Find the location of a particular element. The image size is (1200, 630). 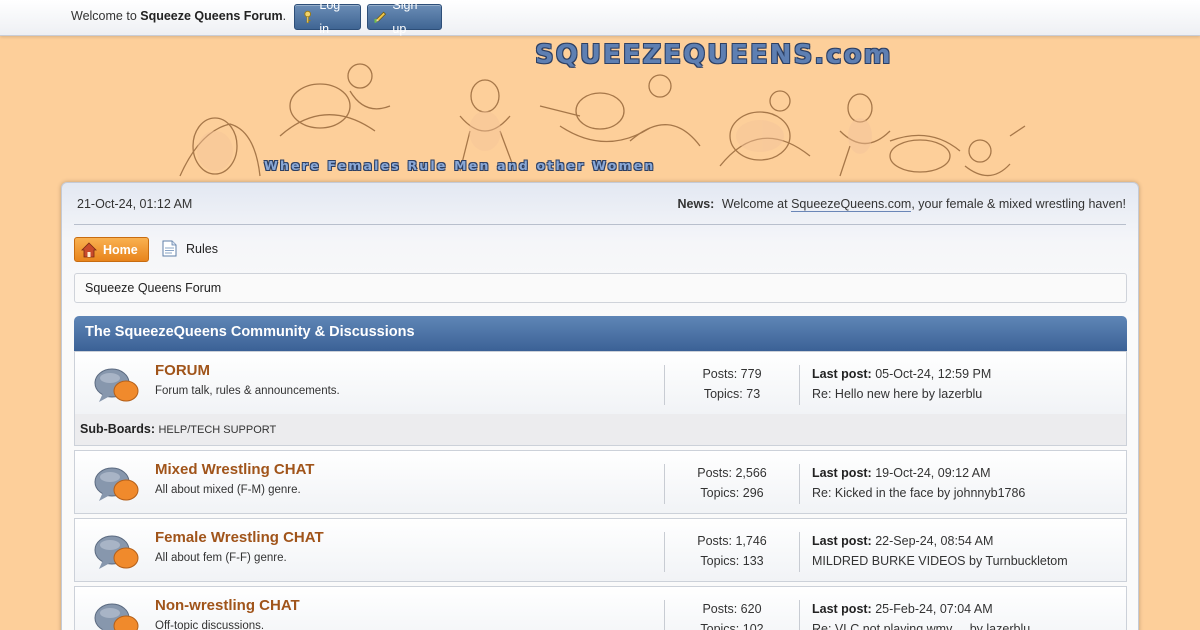

nav-rules-link: Rules is located at coordinates (190, 248).